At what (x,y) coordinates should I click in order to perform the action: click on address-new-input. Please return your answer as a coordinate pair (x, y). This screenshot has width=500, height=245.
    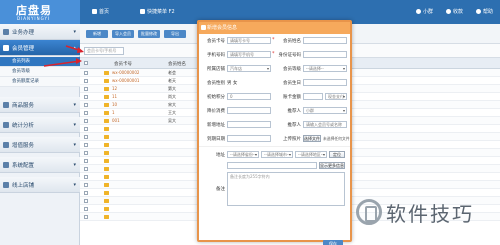
    Looking at the image, I should click on (249, 124).